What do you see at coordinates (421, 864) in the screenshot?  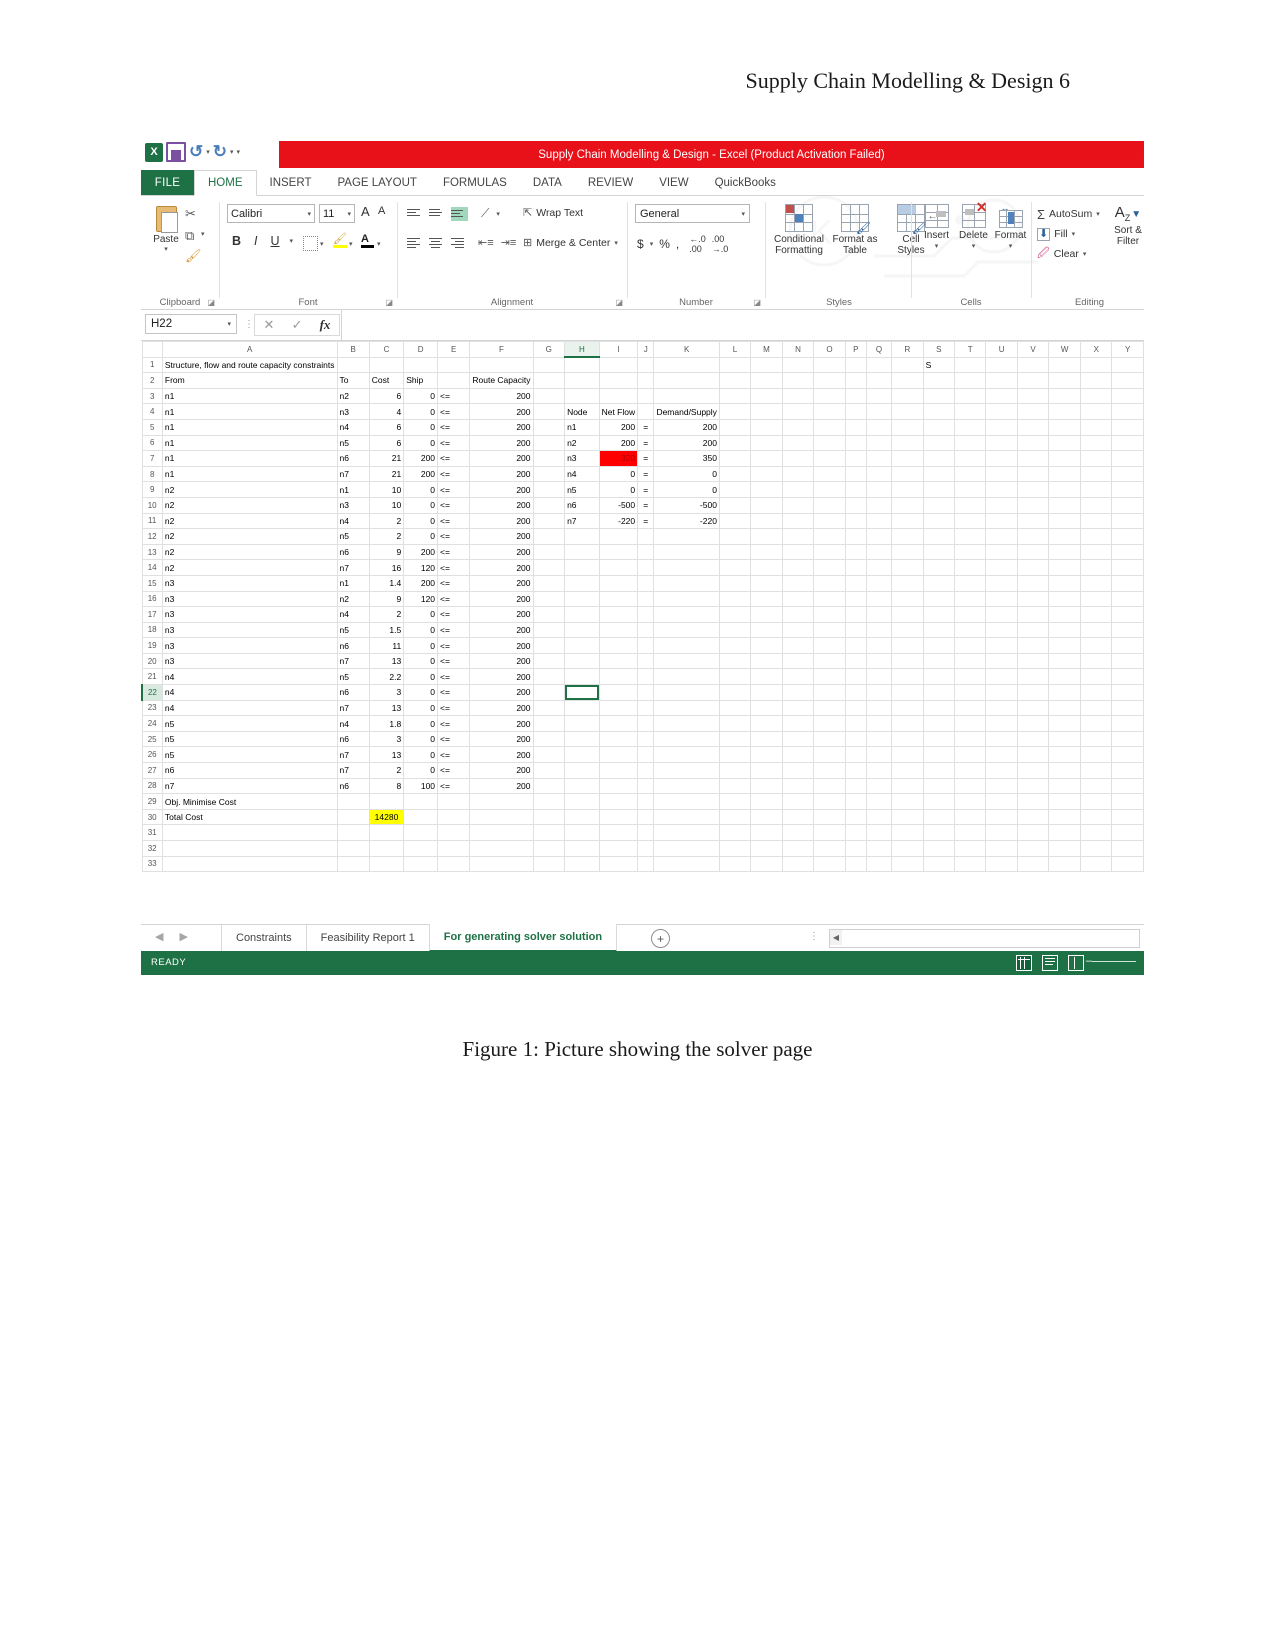 I see `cell-D33` at bounding box center [421, 864].